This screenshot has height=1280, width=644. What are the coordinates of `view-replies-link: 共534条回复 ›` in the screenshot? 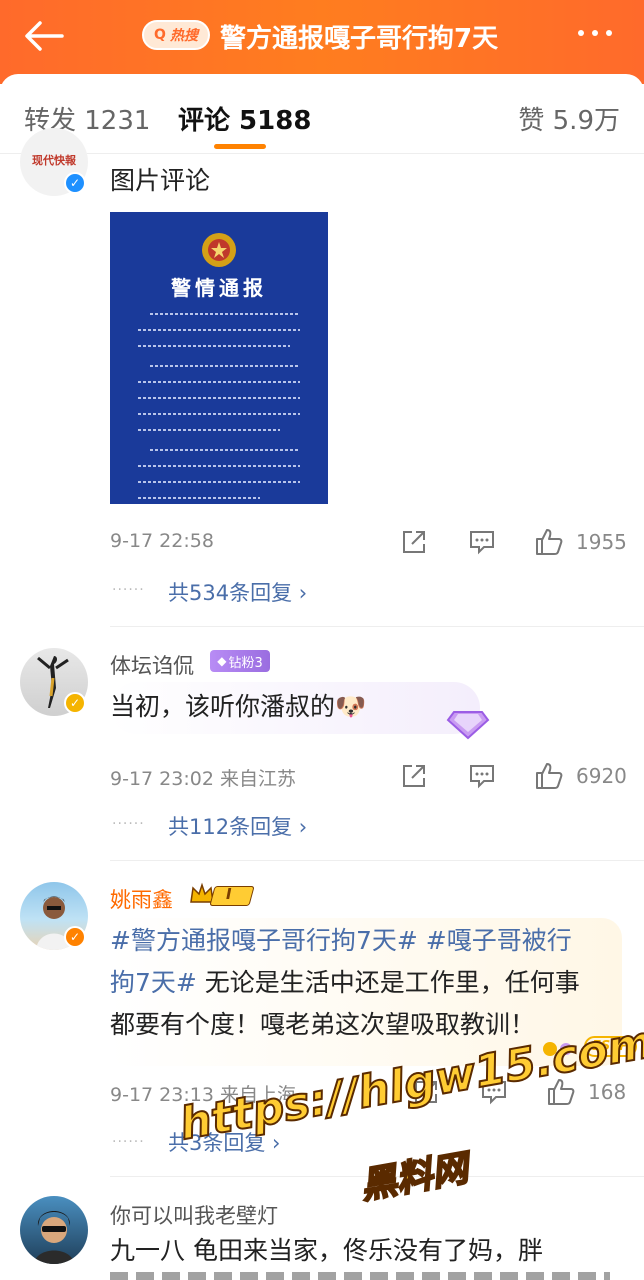 It's located at (237, 592).